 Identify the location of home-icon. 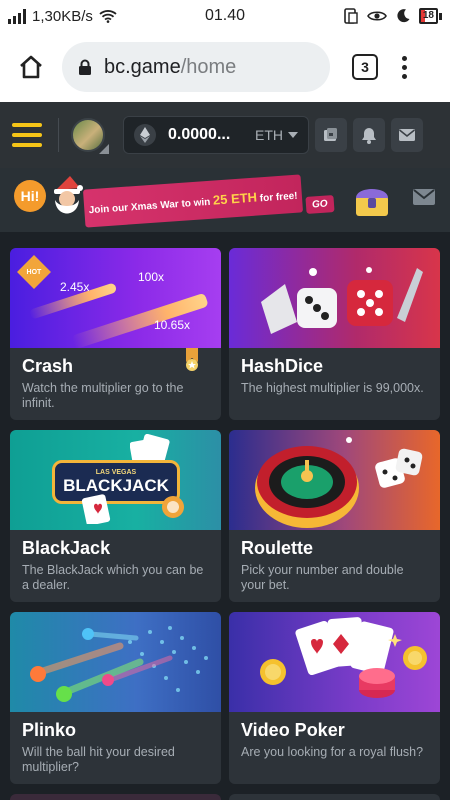
(31, 67).